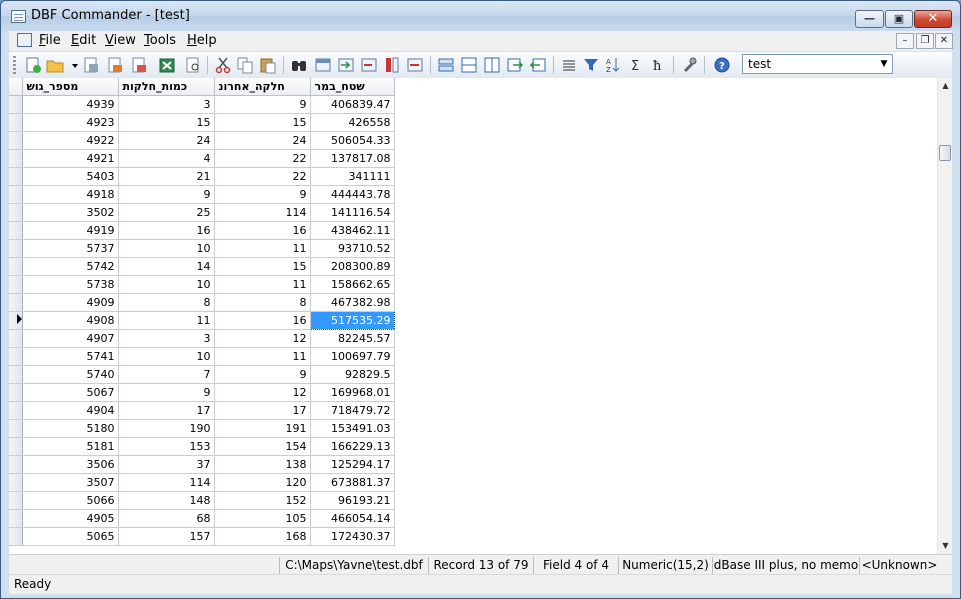 The image size is (961, 599). Describe the element at coordinates (166, 248) in the screenshot. I see `table-cell: 10` at that location.